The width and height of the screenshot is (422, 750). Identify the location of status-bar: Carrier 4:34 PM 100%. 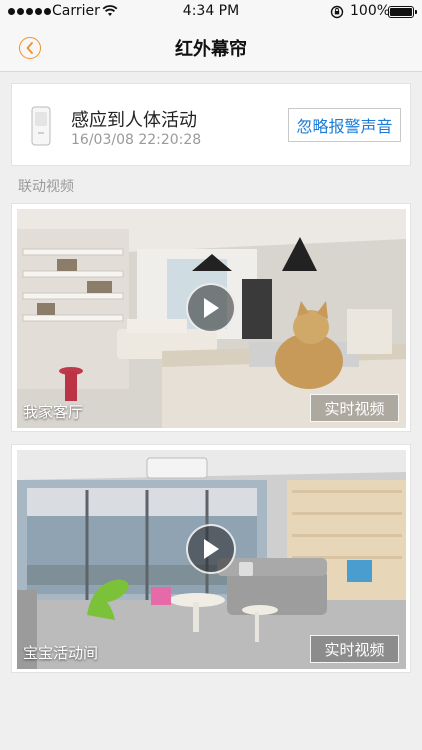
(211, 12).